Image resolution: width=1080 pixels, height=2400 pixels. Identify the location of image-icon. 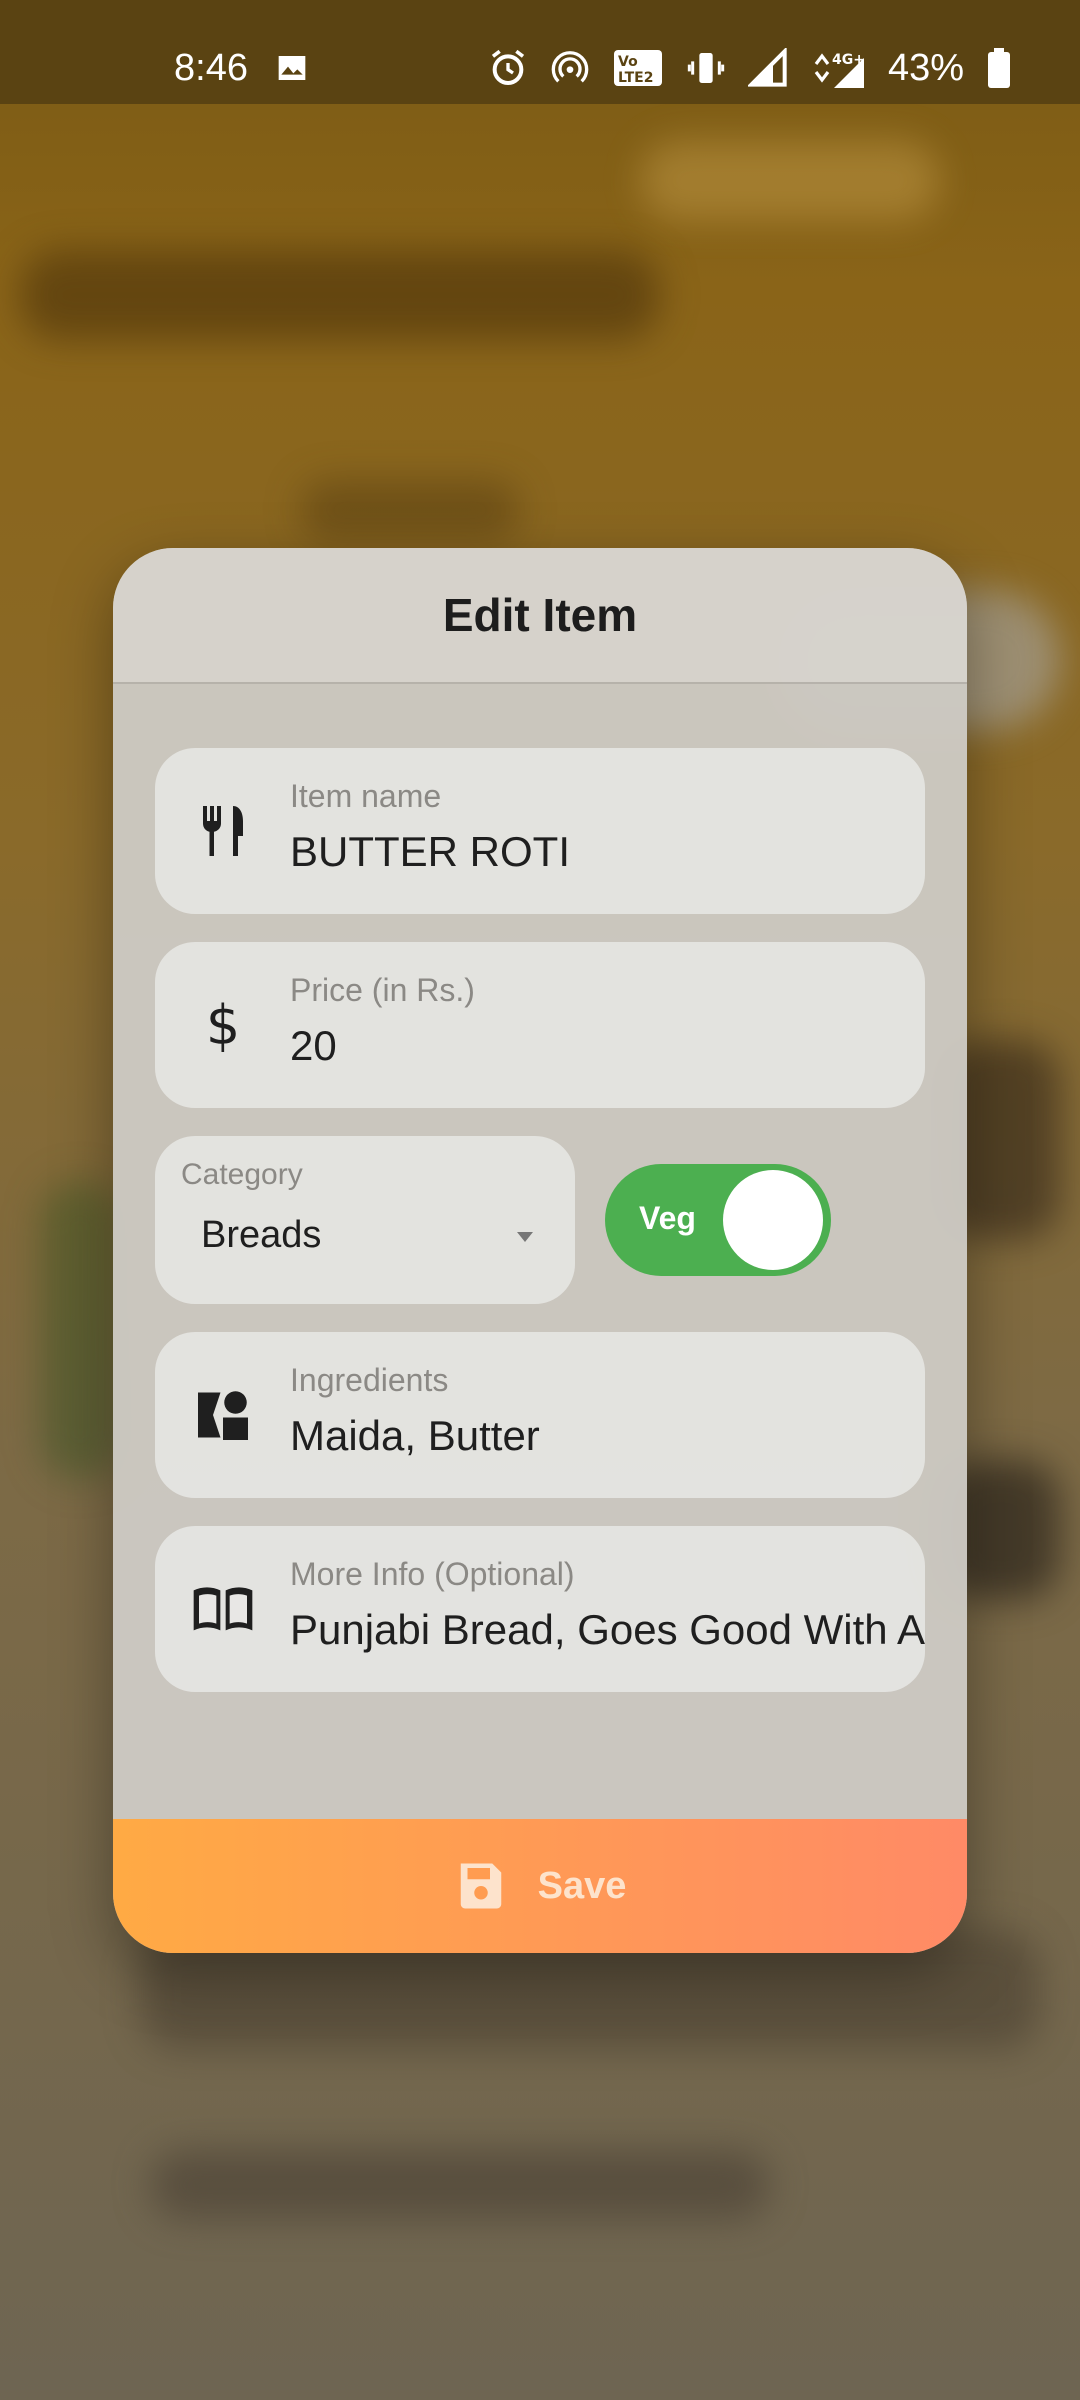
(292, 68).